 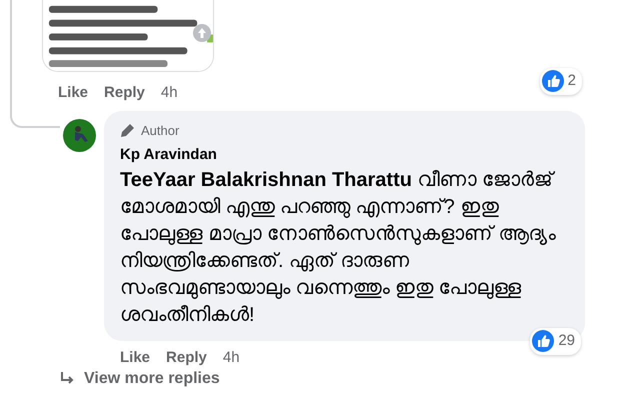 What do you see at coordinates (152, 379) in the screenshot?
I see `view-more-link: View more replies` at bounding box center [152, 379].